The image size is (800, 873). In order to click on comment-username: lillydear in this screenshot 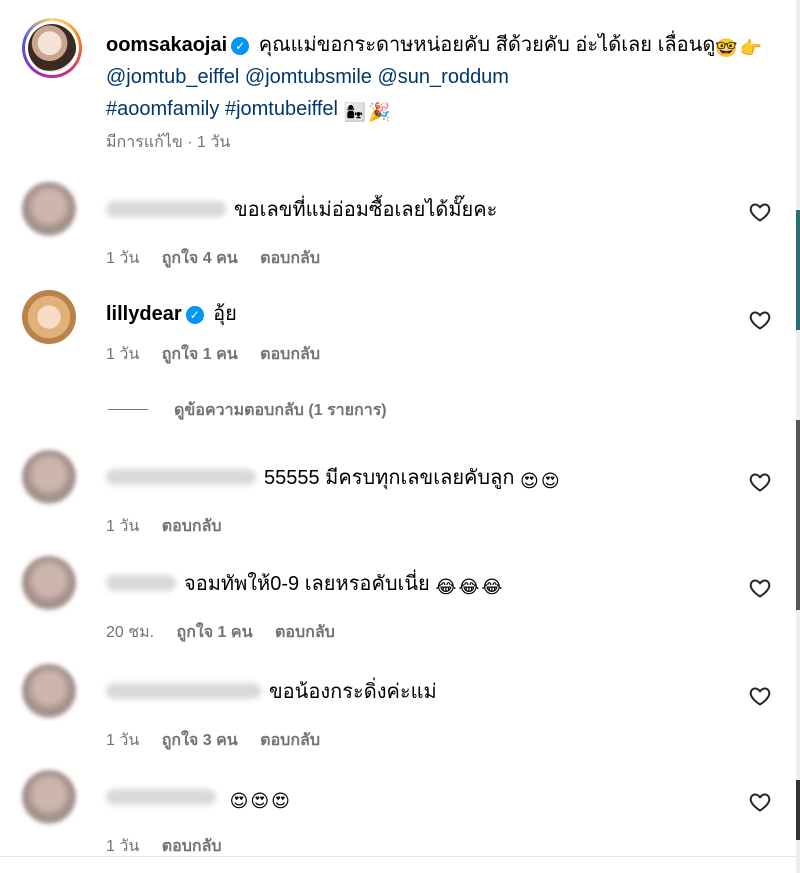, I will do `click(144, 314)`.